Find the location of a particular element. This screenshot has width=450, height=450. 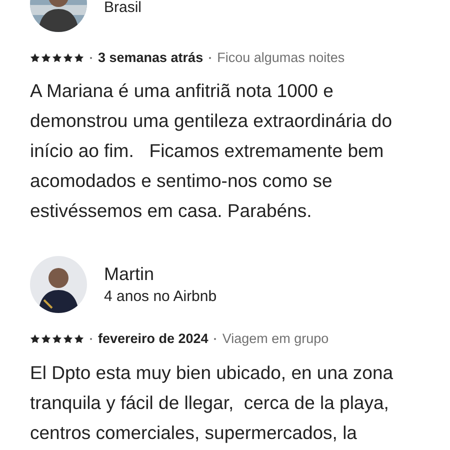

reviewer-name: Martin is located at coordinates (130, 274).